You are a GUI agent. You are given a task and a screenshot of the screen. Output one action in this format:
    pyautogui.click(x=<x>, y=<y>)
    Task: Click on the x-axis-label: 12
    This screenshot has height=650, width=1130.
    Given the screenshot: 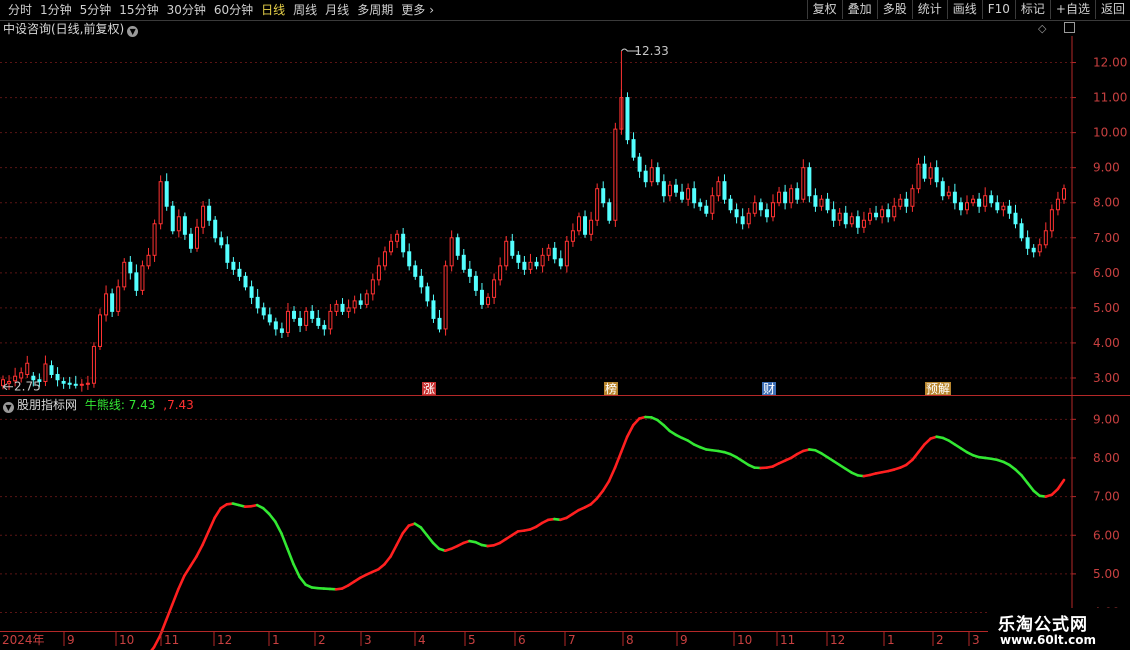 What is the action you would take?
    pyautogui.click(x=224, y=640)
    